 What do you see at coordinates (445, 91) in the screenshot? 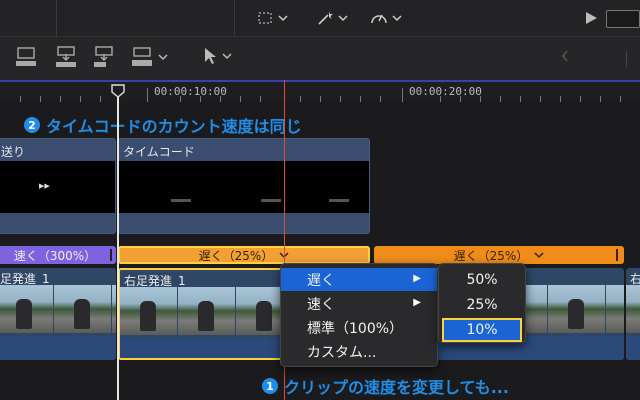
I see `timecode-label: 00:00:20:00` at bounding box center [445, 91].